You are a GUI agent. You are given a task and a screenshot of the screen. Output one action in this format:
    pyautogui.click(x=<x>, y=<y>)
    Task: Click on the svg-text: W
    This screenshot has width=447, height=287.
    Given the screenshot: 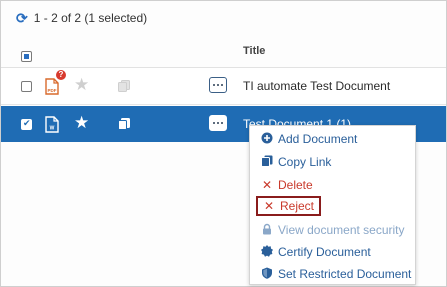 What is the action you would take?
    pyautogui.click(x=52, y=129)
    